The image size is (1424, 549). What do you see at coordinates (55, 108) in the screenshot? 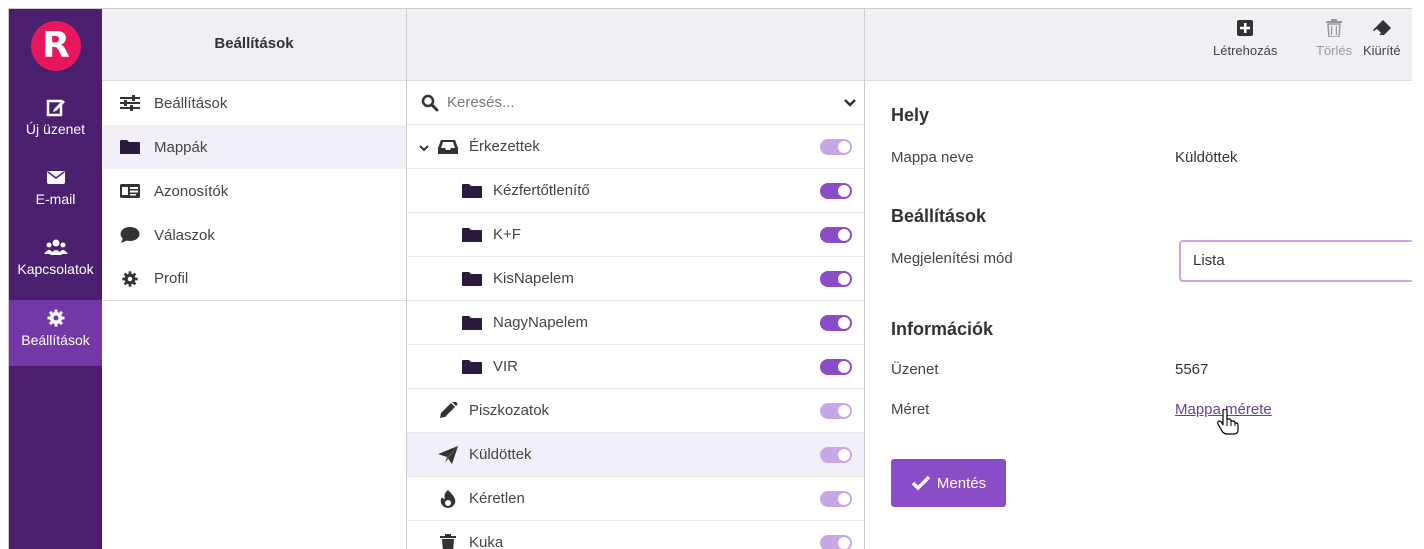
I see `edit-icon` at bounding box center [55, 108].